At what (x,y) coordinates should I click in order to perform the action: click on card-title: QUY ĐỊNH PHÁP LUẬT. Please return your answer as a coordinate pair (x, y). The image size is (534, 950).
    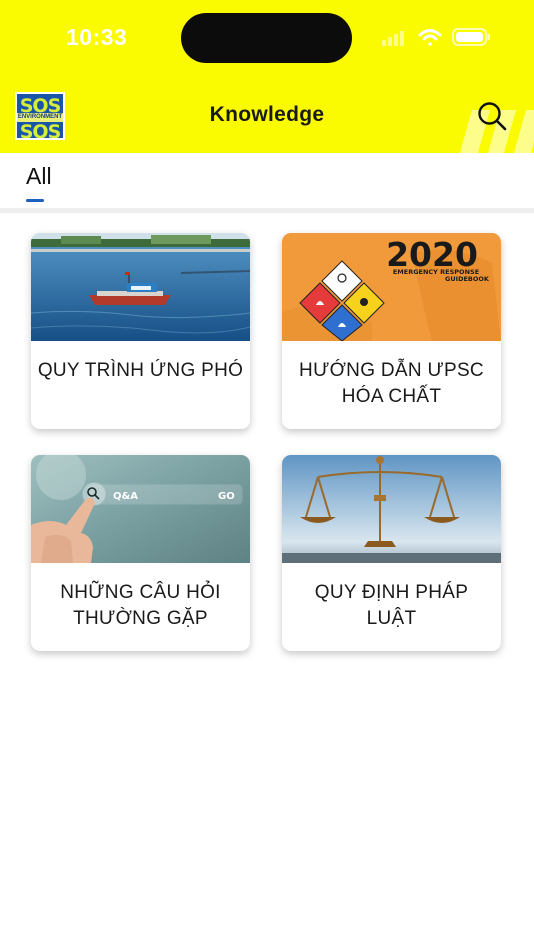
    Looking at the image, I should click on (391, 605).